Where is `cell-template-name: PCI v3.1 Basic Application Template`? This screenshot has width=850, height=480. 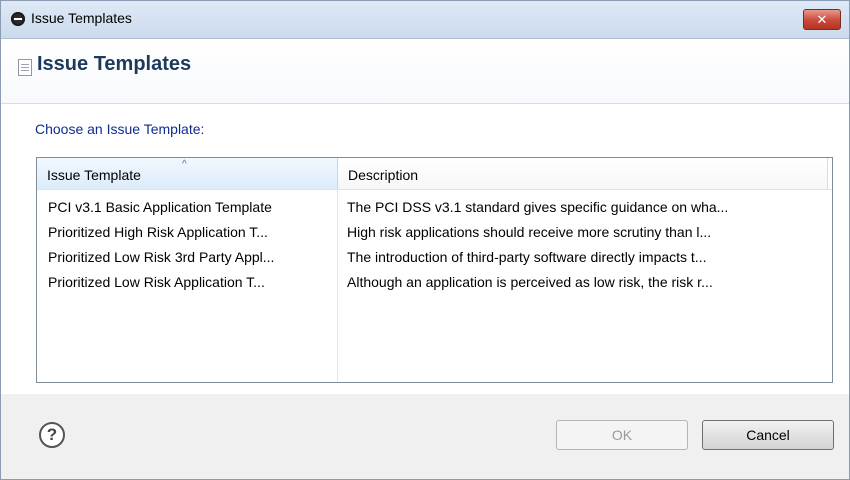 cell-template-name: PCI v3.1 Basic Application Template is located at coordinates (160, 207).